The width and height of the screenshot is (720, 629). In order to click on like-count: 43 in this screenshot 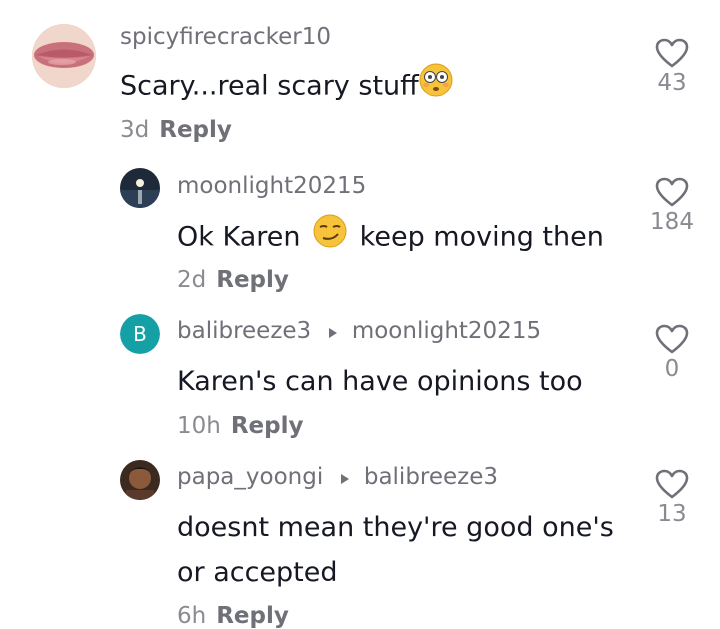, I will do `click(672, 83)`.